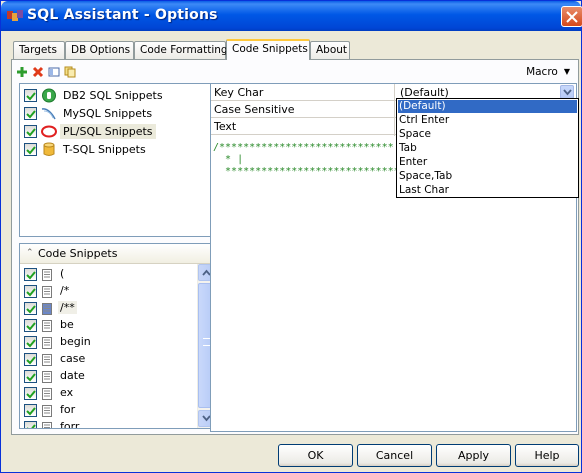  I want to click on library-item-plsql: PL/SQL Snippets, so click(118, 132).